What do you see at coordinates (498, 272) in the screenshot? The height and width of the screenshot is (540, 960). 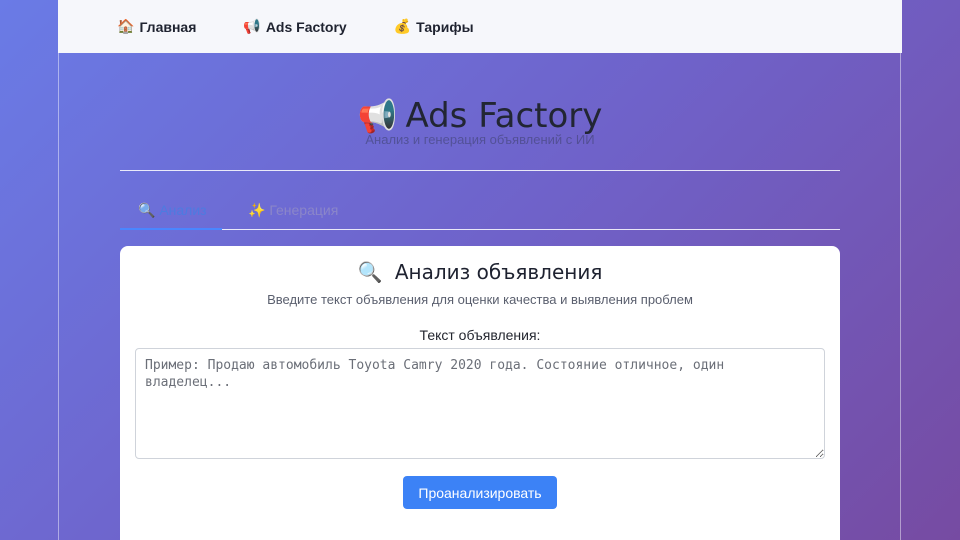 I see `card-title-text: Анализ объявления` at bounding box center [498, 272].